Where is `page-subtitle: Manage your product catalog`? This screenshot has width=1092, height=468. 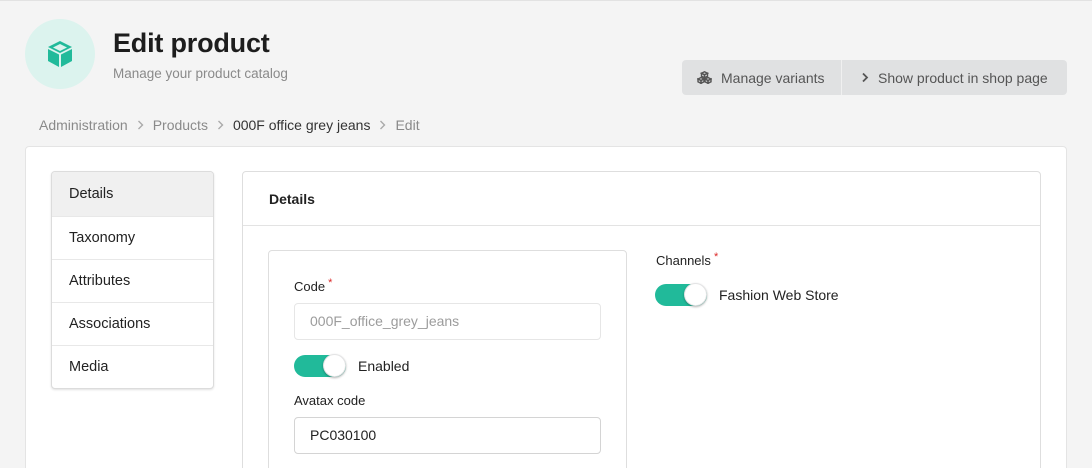
page-subtitle: Manage your product catalog is located at coordinates (200, 73).